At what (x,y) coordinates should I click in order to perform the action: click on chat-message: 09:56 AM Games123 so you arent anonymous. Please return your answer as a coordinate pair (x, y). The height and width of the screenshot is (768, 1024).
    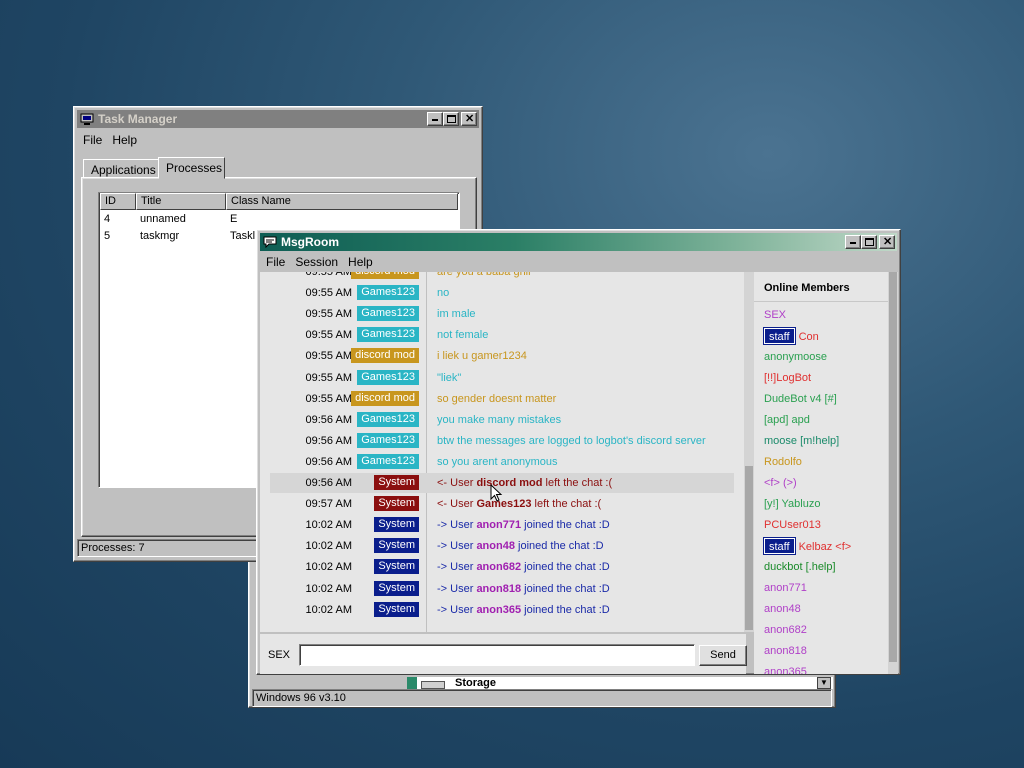
    Looking at the image, I should click on (498, 462).